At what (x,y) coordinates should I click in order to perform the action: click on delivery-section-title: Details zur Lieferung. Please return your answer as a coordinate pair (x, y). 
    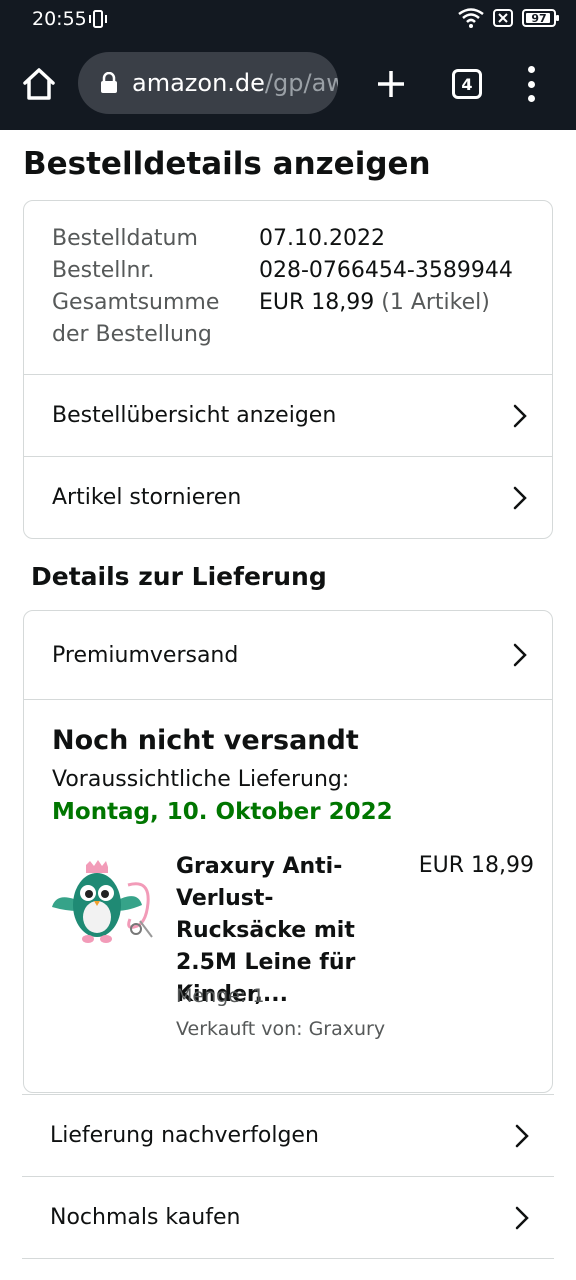
    Looking at the image, I should click on (179, 576).